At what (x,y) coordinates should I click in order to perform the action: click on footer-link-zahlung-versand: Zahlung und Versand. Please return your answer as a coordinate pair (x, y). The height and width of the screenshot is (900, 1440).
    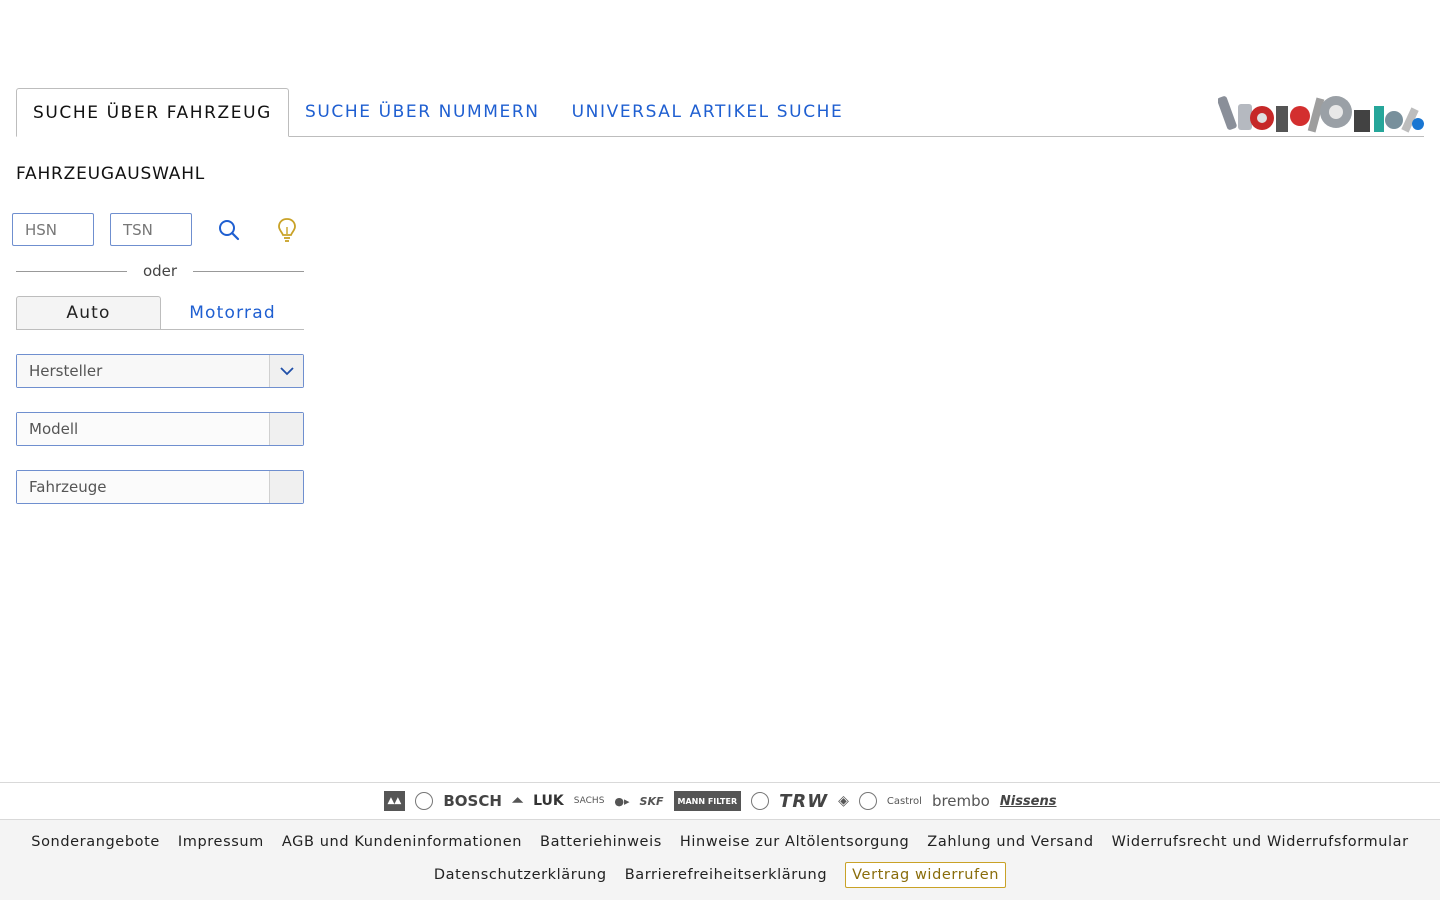
    Looking at the image, I should click on (1010, 842).